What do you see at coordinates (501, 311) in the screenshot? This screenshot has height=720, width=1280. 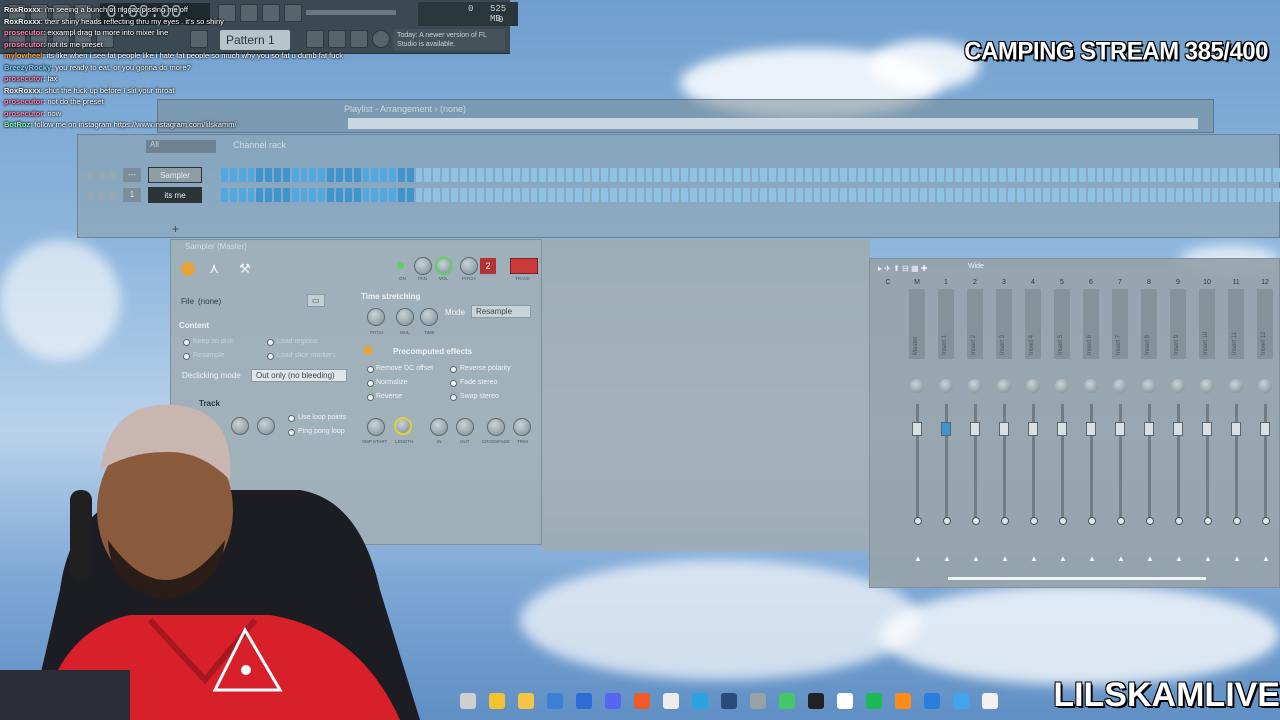 I see `mode-select: Resample` at bounding box center [501, 311].